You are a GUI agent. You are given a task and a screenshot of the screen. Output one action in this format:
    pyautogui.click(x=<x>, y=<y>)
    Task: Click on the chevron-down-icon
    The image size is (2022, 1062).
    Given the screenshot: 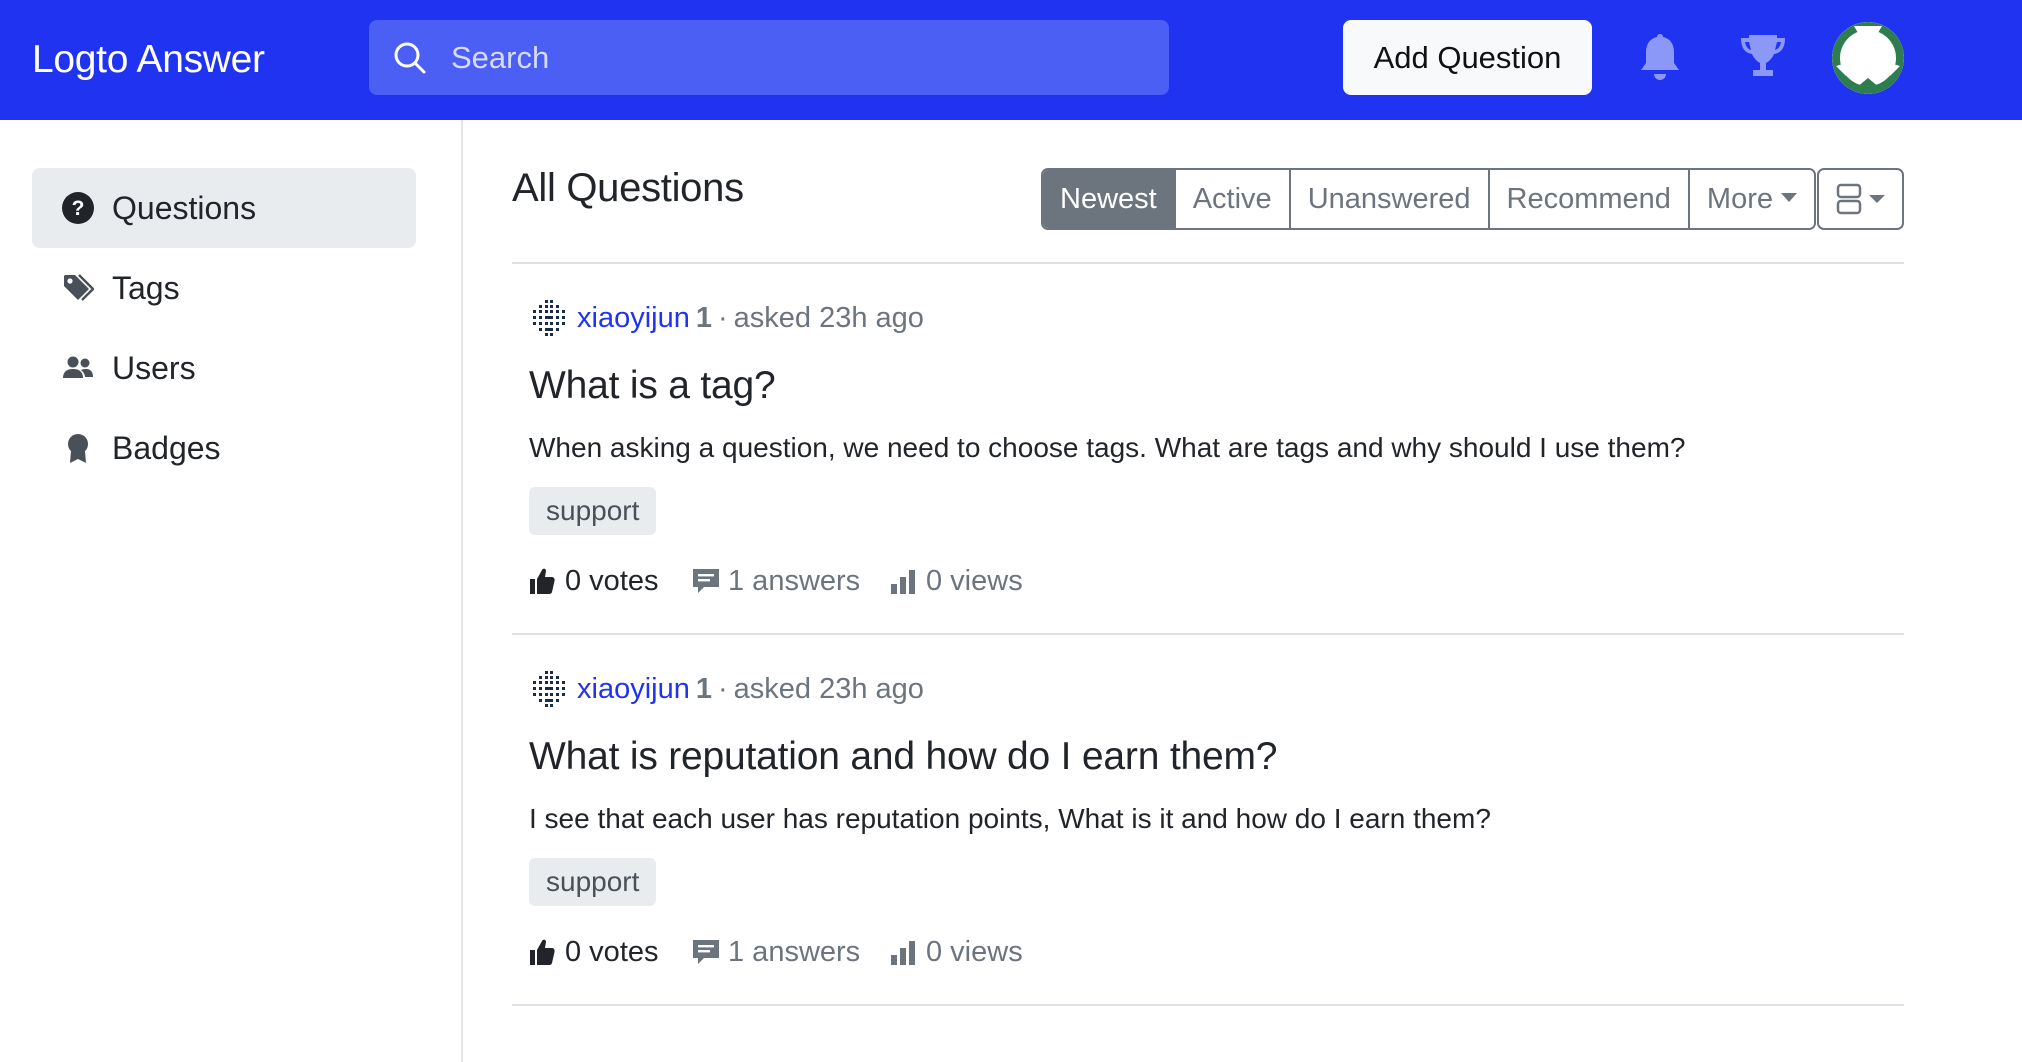 What is the action you would take?
    pyautogui.click(x=1789, y=197)
    